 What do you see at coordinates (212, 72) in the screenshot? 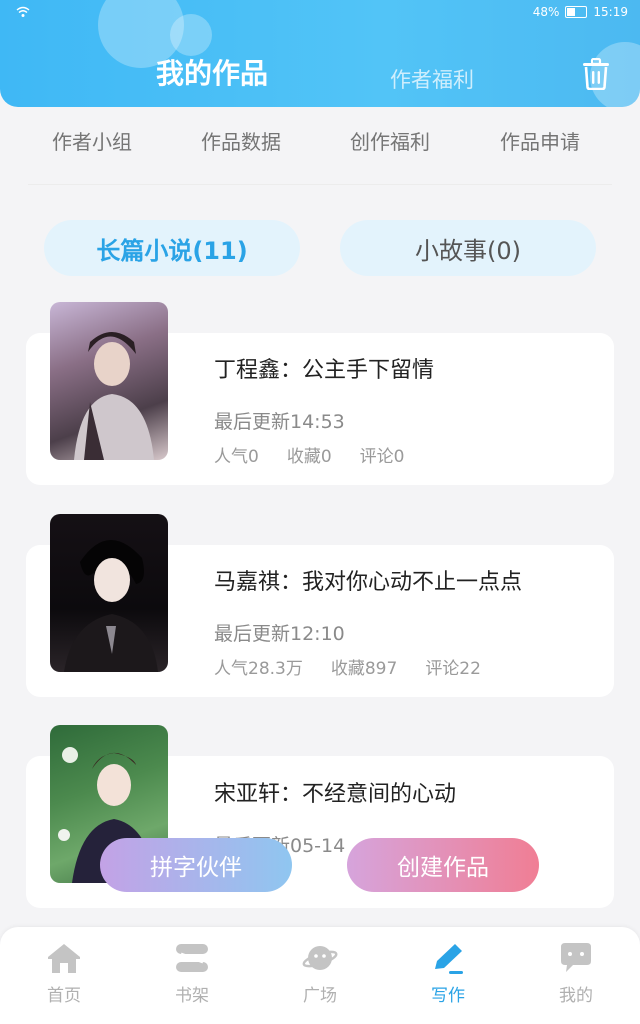
I see `page-title: 我的作品` at bounding box center [212, 72].